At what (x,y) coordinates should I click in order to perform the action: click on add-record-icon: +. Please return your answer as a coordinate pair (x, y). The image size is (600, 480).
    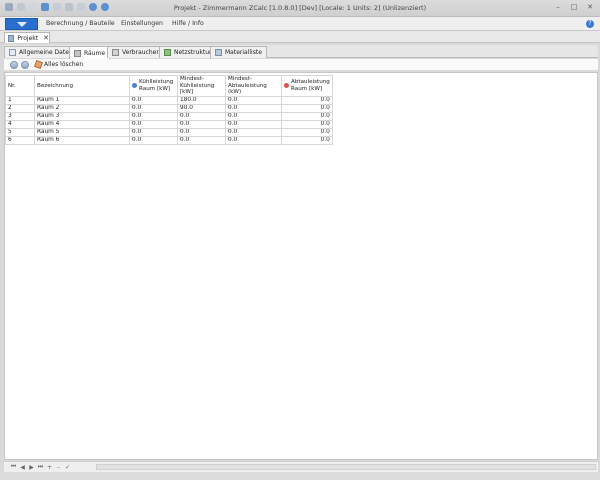
    Looking at the image, I should click on (49, 467).